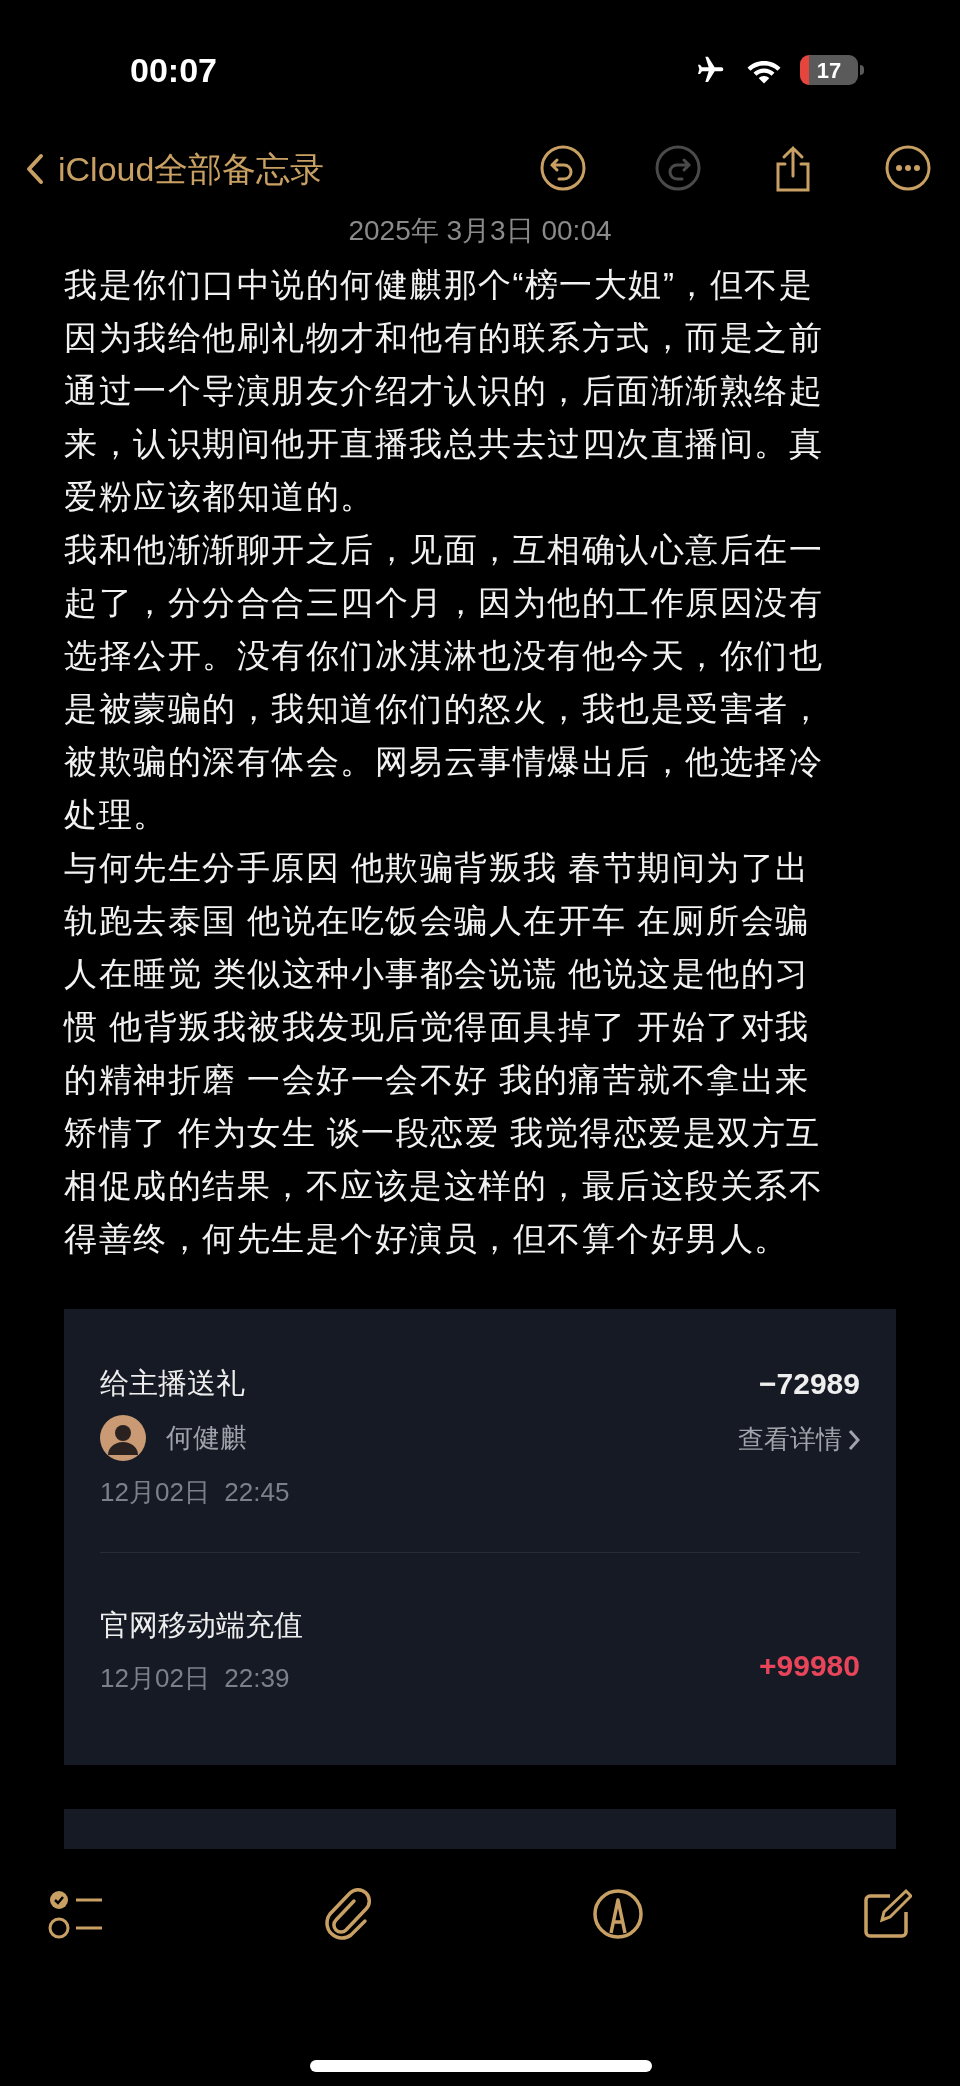 The height and width of the screenshot is (2086, 960). I want to click on transaction-title: 给主播送礼, so click(173, 1383).